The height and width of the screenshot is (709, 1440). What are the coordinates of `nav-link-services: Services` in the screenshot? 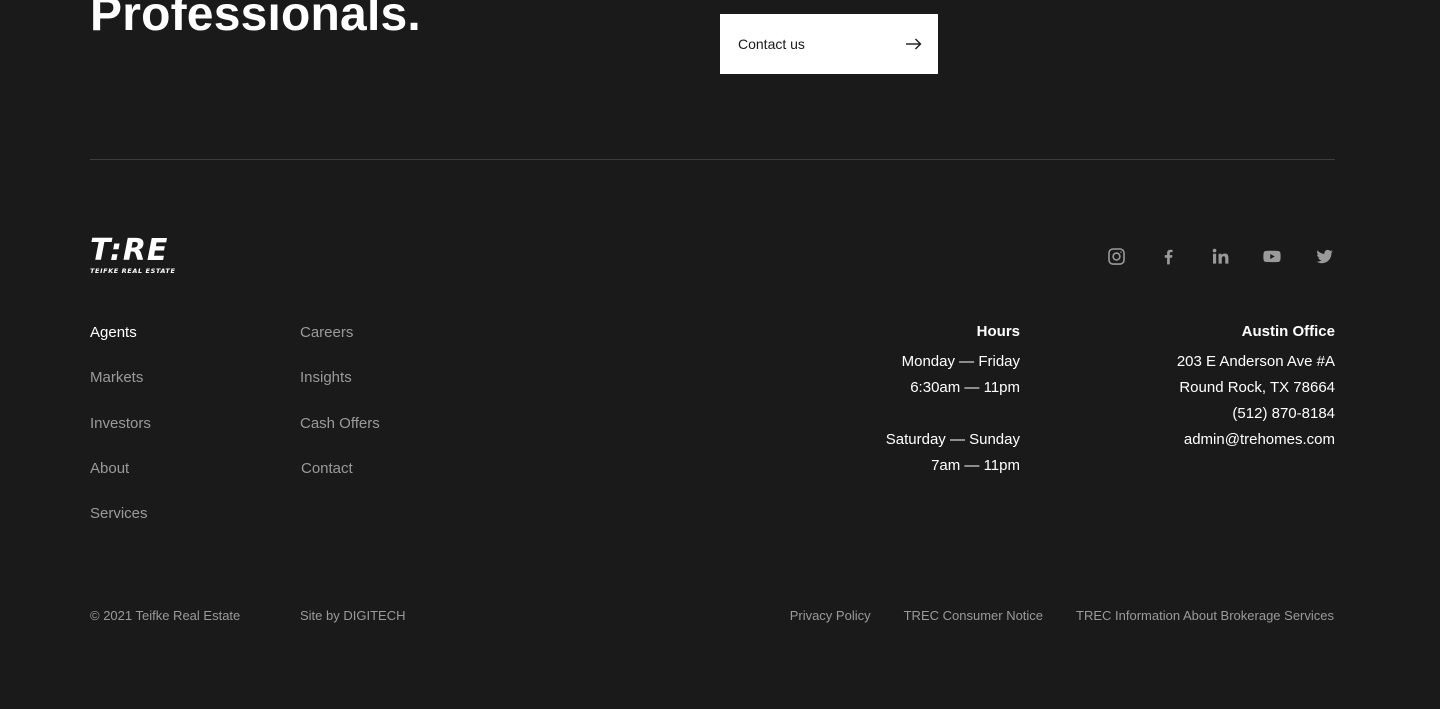 It's located at (119, 513).